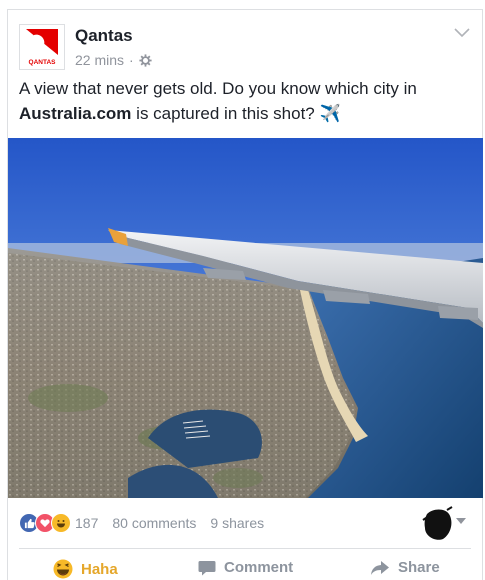 This screenshot has width=485, height=580. I want to click on reaction-count: 187, so click(86, 523).